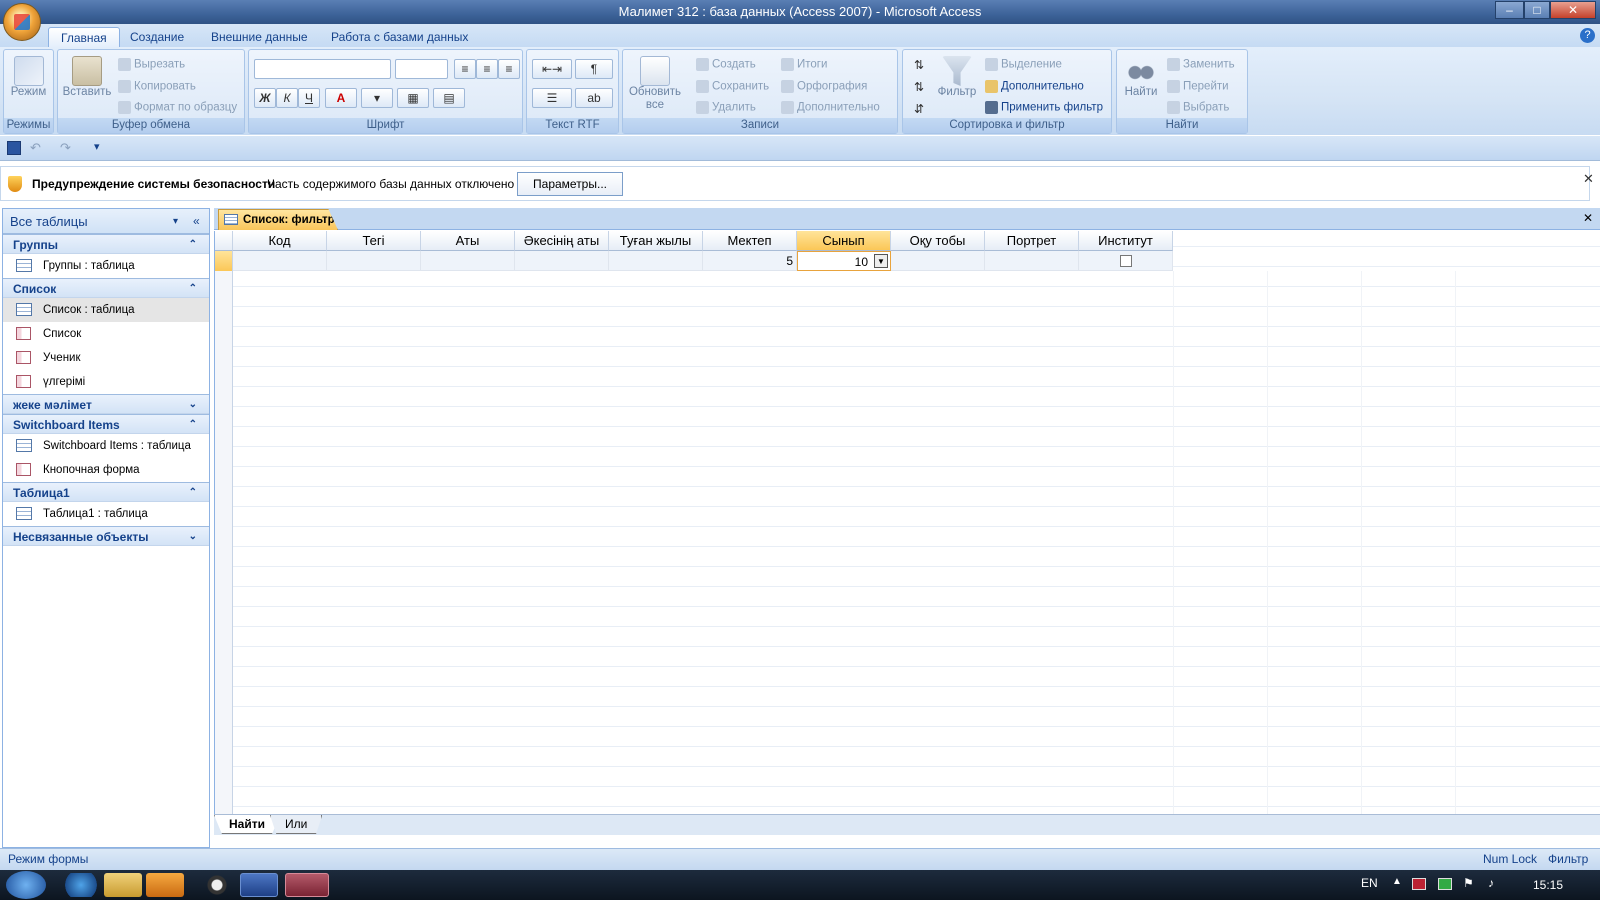  What do you see at coordinates (552, 69) in the screenshot?
I see `indent-button: ⇤⇥` at bounding box center [552, 69].